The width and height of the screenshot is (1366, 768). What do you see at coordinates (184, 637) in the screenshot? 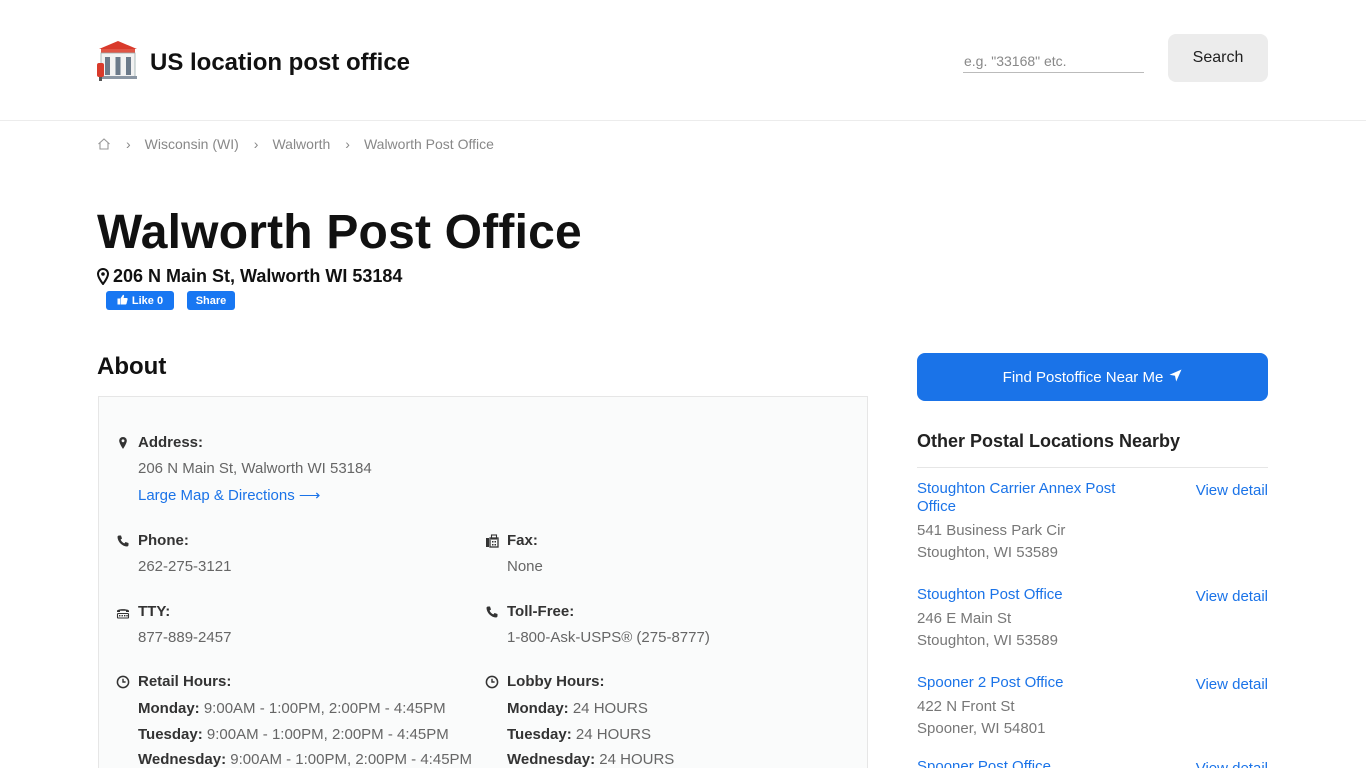
I see `tty-value: 877-889-2457` at bounding box center [184, 637].